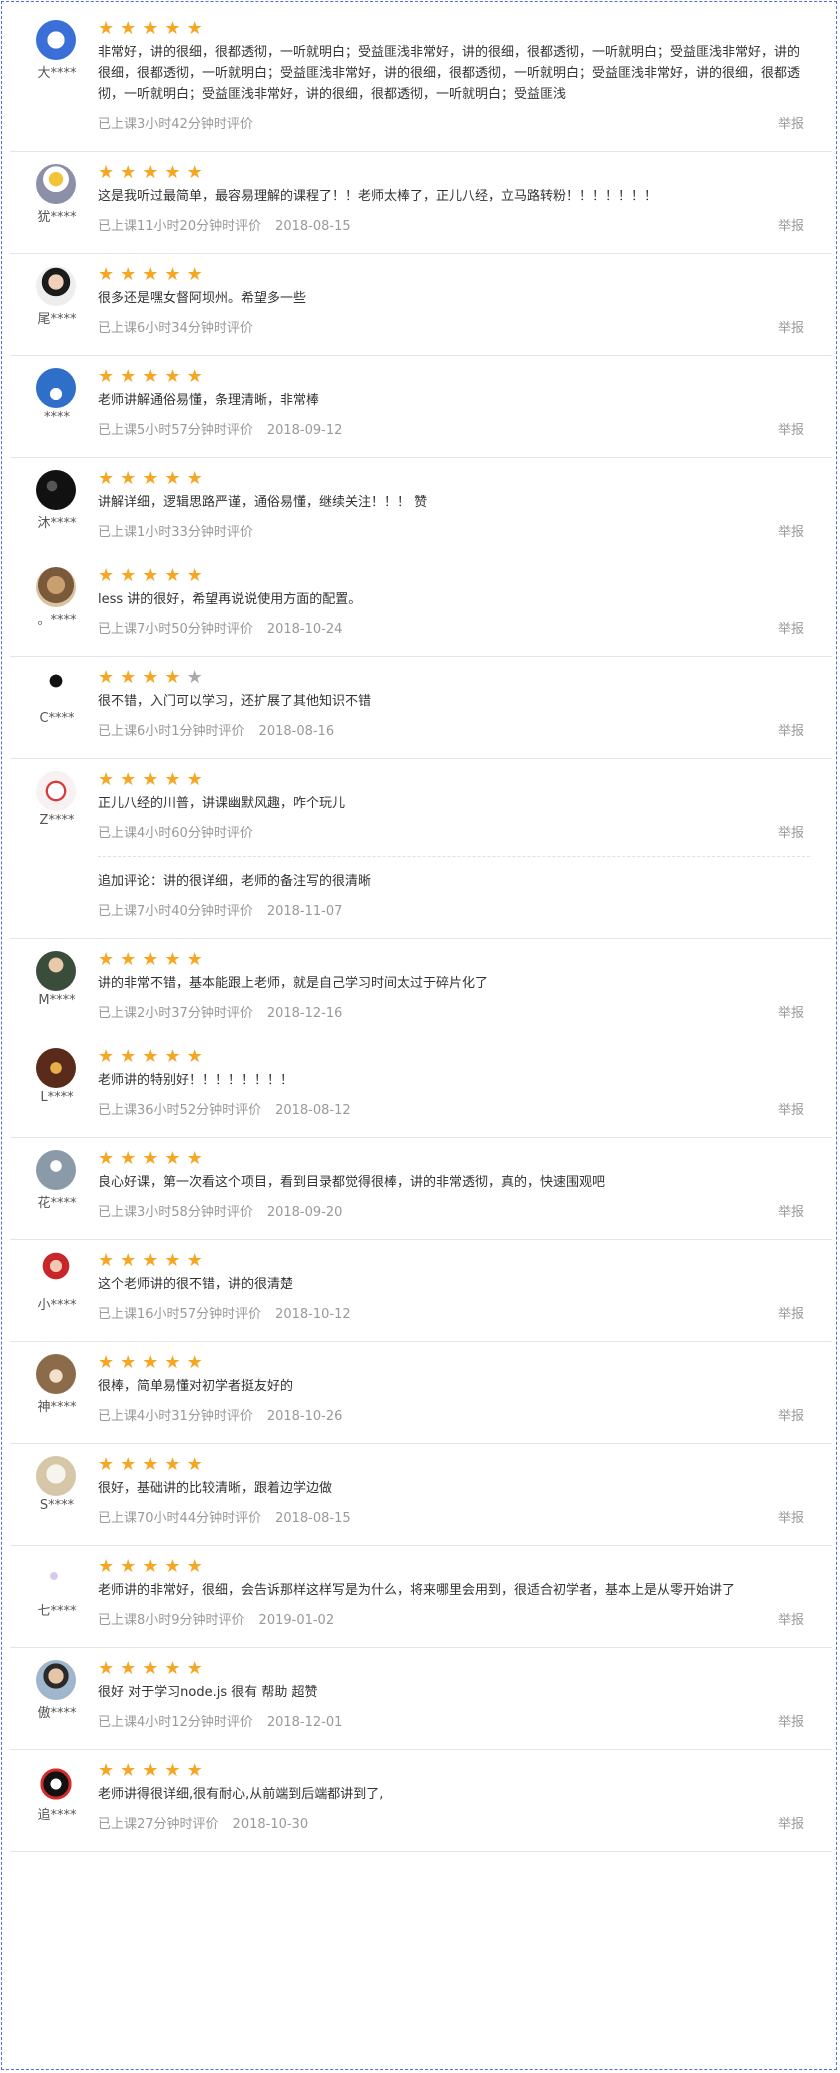 The width and height of the screenshot is (840, 2073). Describe the element at coordinates (196, 1080) in the screenshot. I see `review-text: 老师讲的特别好！！！！！！！！` at that location.